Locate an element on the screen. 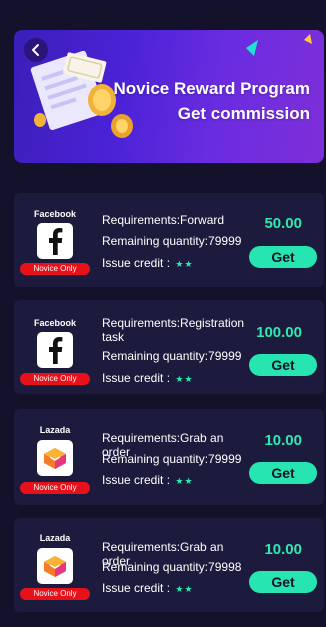 The image size is (326, 627). chevron-left-icon is located at coordinates (35, 50).